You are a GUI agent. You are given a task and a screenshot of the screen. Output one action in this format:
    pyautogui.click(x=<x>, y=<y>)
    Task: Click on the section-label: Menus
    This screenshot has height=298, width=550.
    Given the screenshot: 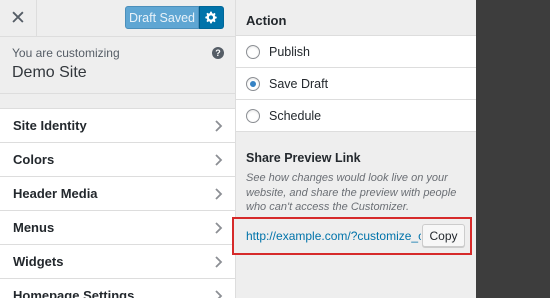 What is the action you would take?
    pyautogui.click(x=34, y=227)
    